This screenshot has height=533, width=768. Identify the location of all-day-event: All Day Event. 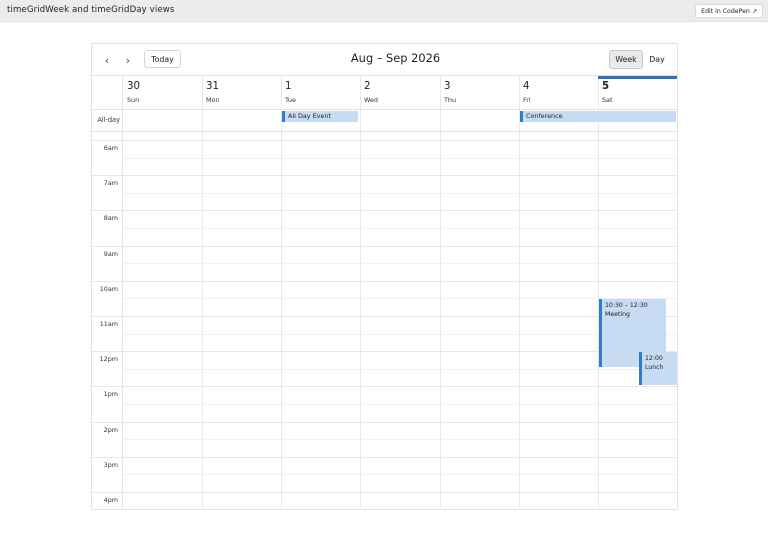
(320, 116).